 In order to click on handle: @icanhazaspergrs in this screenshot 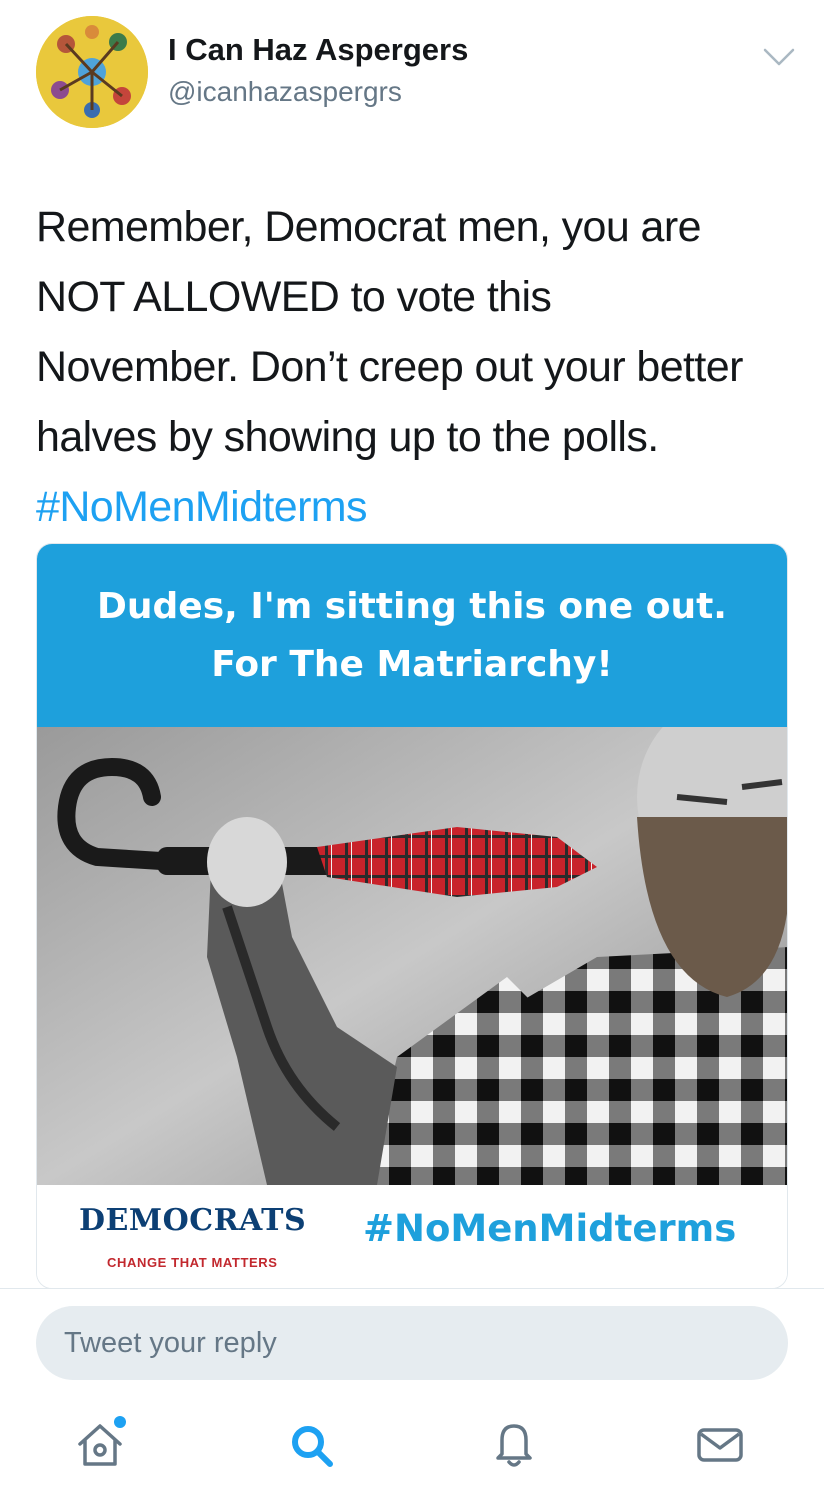, I will do `click(285, 92)`.